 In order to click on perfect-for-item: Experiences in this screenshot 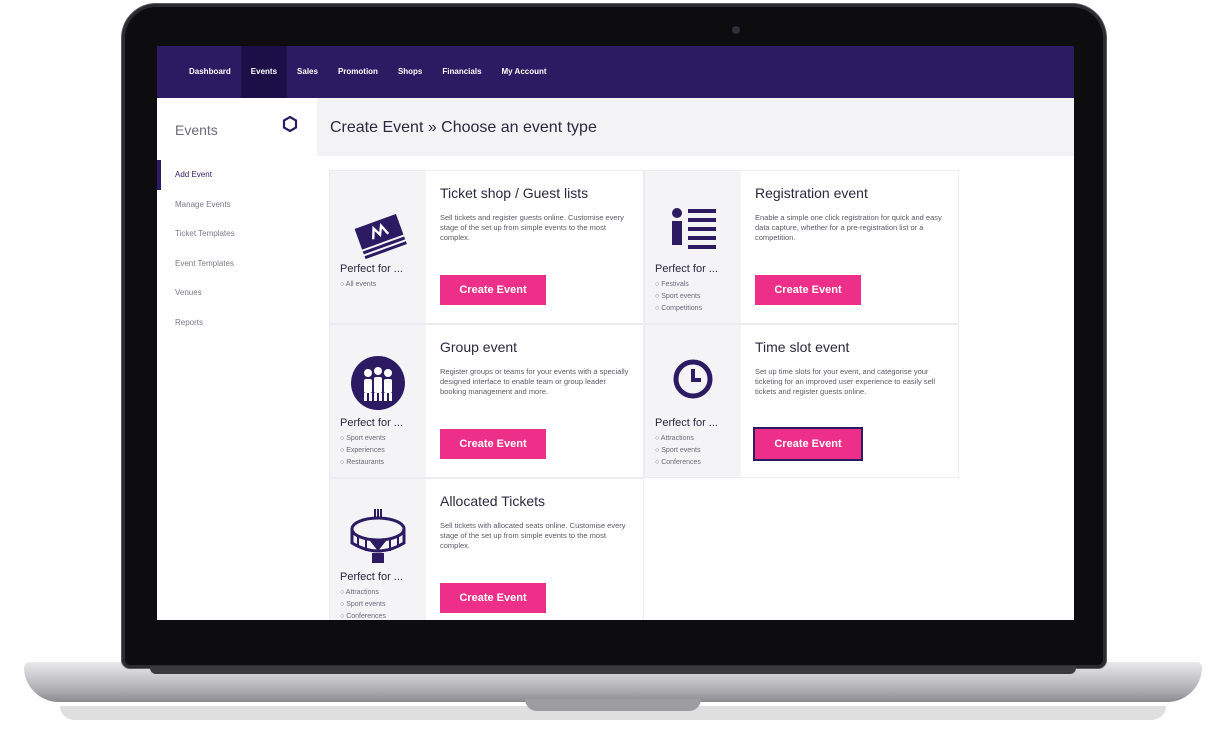, I will do `click(363, 451)`.